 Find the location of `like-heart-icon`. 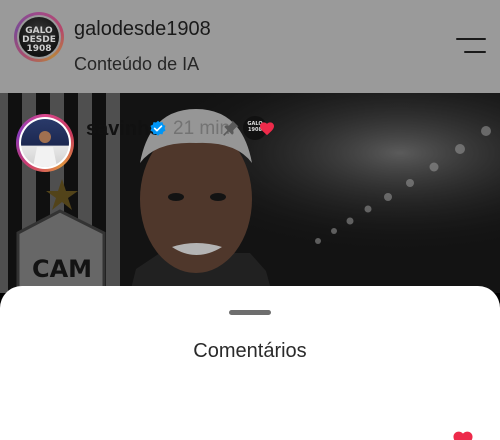

like-heart-icon is located at coordinates (463, 435).